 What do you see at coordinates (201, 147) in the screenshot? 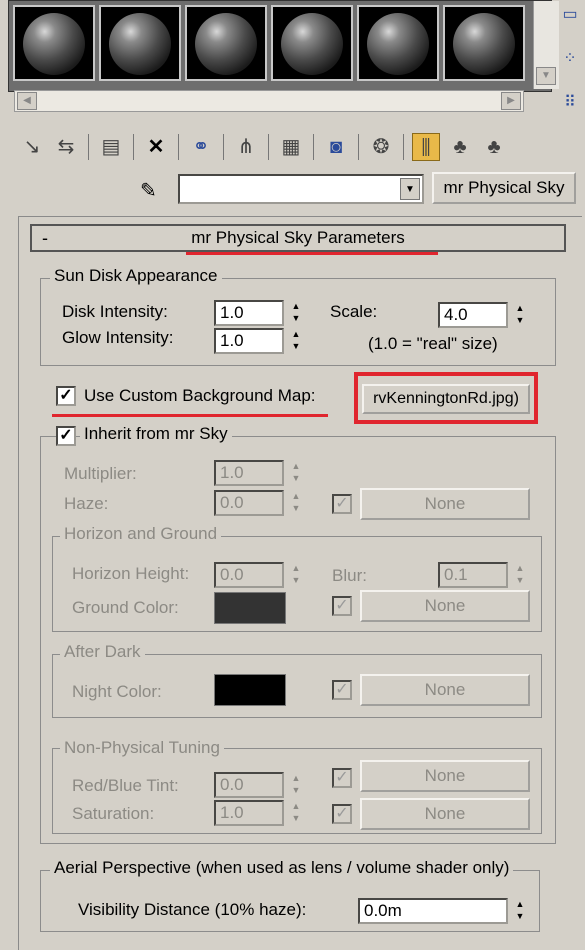
I see `make-unique-icon: ⚭` at bounding box center [201, 147].